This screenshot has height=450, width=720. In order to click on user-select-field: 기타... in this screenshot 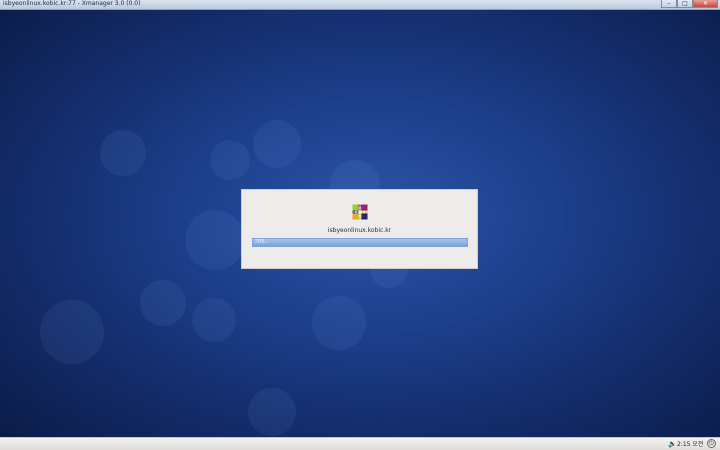, I will do `click(360, 242)`.